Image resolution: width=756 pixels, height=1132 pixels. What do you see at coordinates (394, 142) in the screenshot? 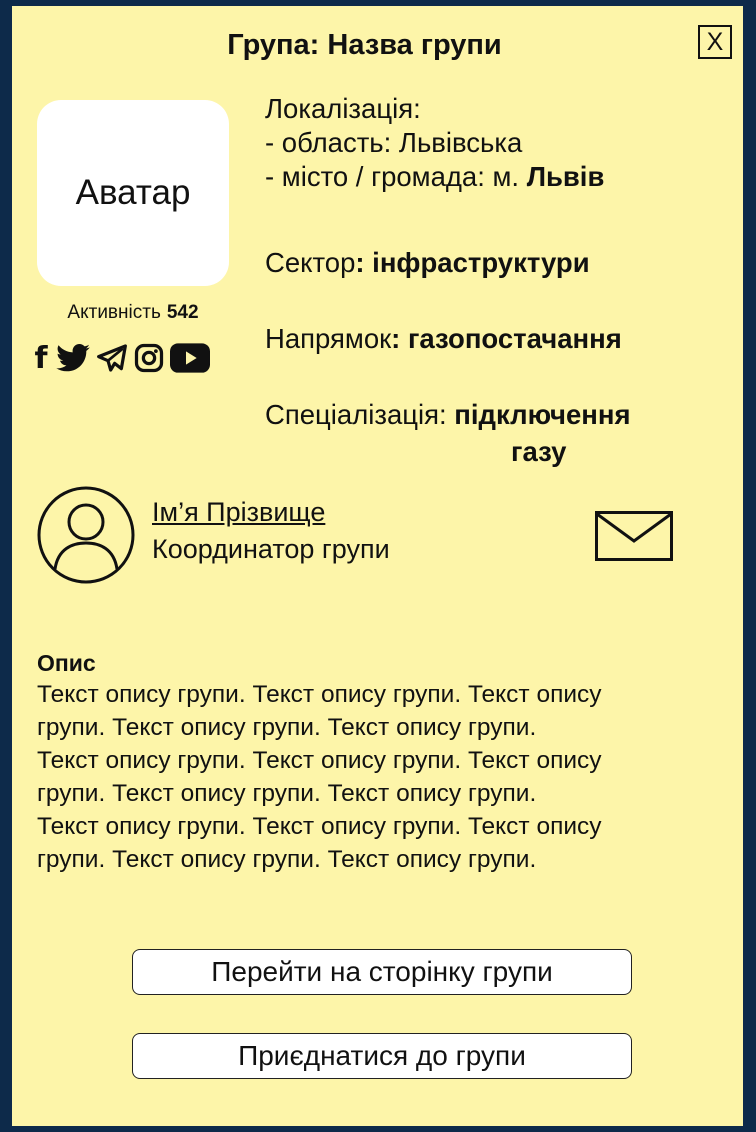
I see `region-line: - область: Львівська` at bounding box center [394, 142].